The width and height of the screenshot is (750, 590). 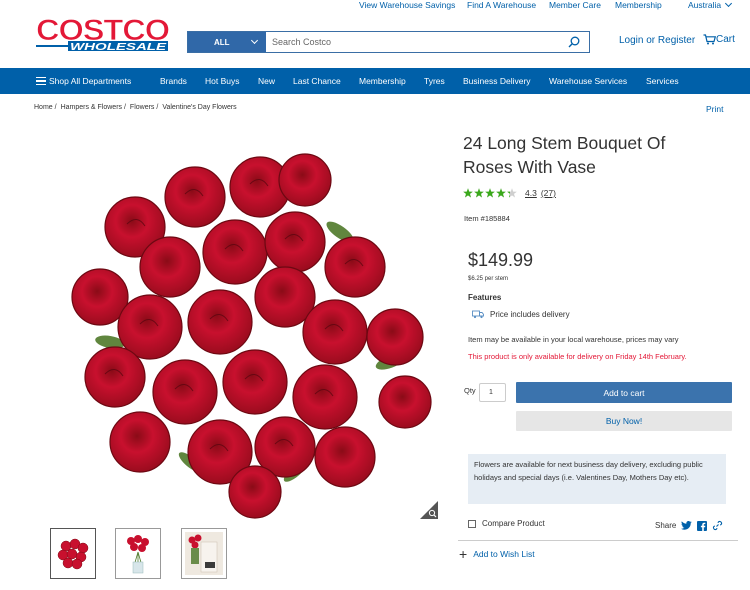 I want to click on login-register-link: Login or Register, so click(x=657, y=40).